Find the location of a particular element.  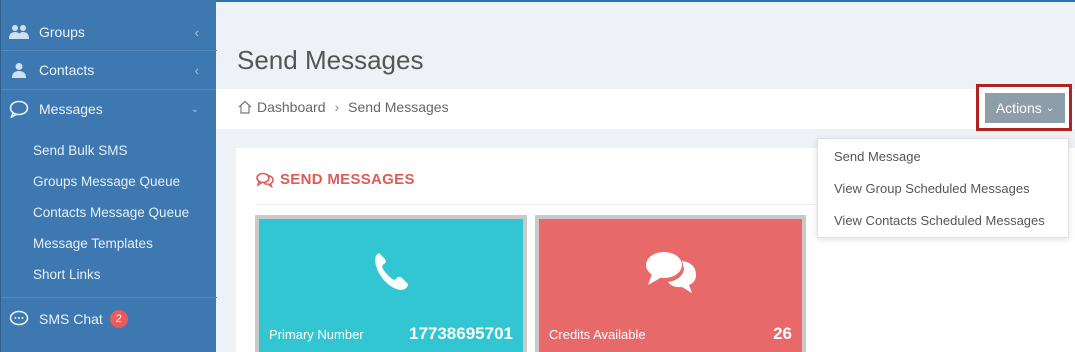

actions-label: Actions is located at coordinates (1018, 108).